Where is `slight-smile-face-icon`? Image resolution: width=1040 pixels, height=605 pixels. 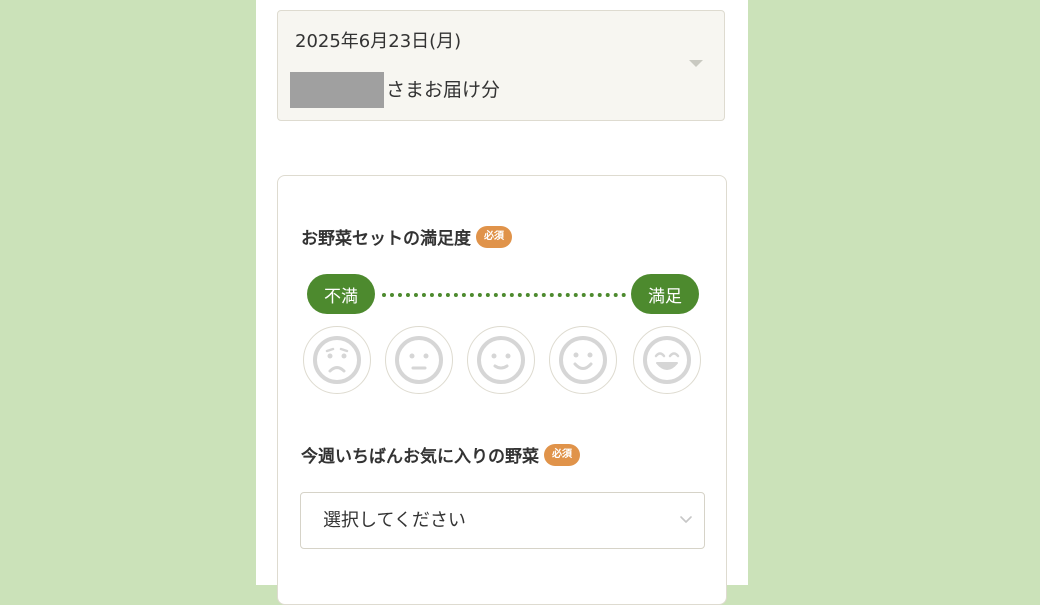
slight-smile-face-icon is located at coordinates (501, 360).